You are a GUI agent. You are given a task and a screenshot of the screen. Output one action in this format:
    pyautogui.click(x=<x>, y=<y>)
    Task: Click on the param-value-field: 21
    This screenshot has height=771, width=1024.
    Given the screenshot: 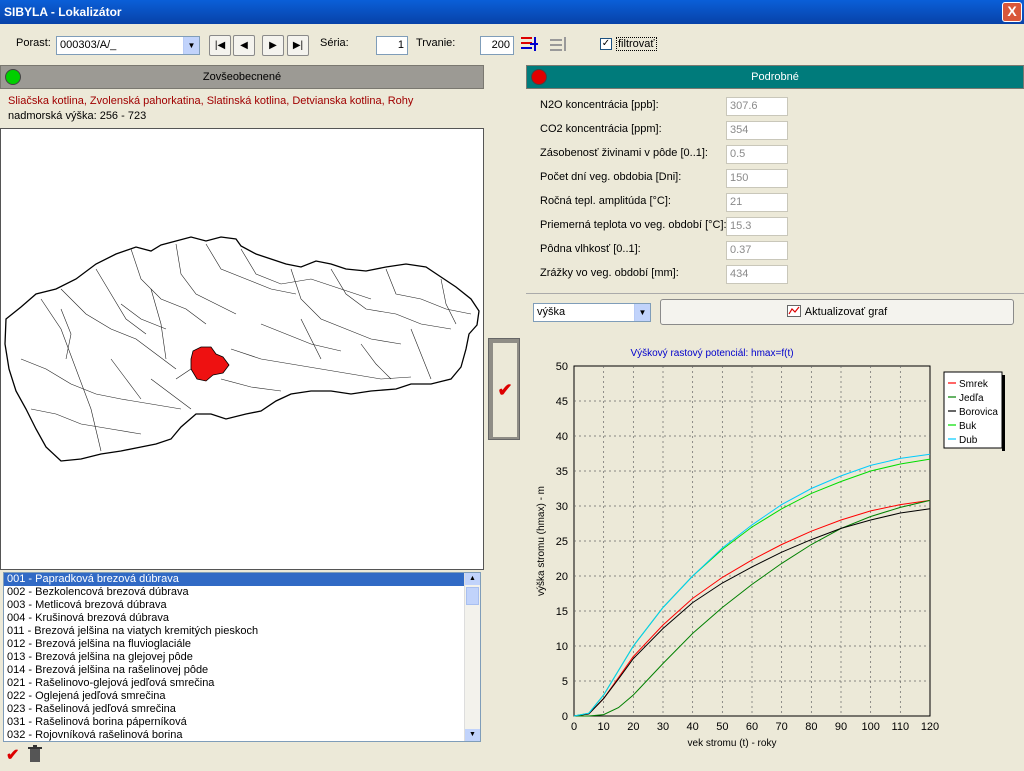 What is the action you would take?
    pyautogui.click(x=757, y=202)
    